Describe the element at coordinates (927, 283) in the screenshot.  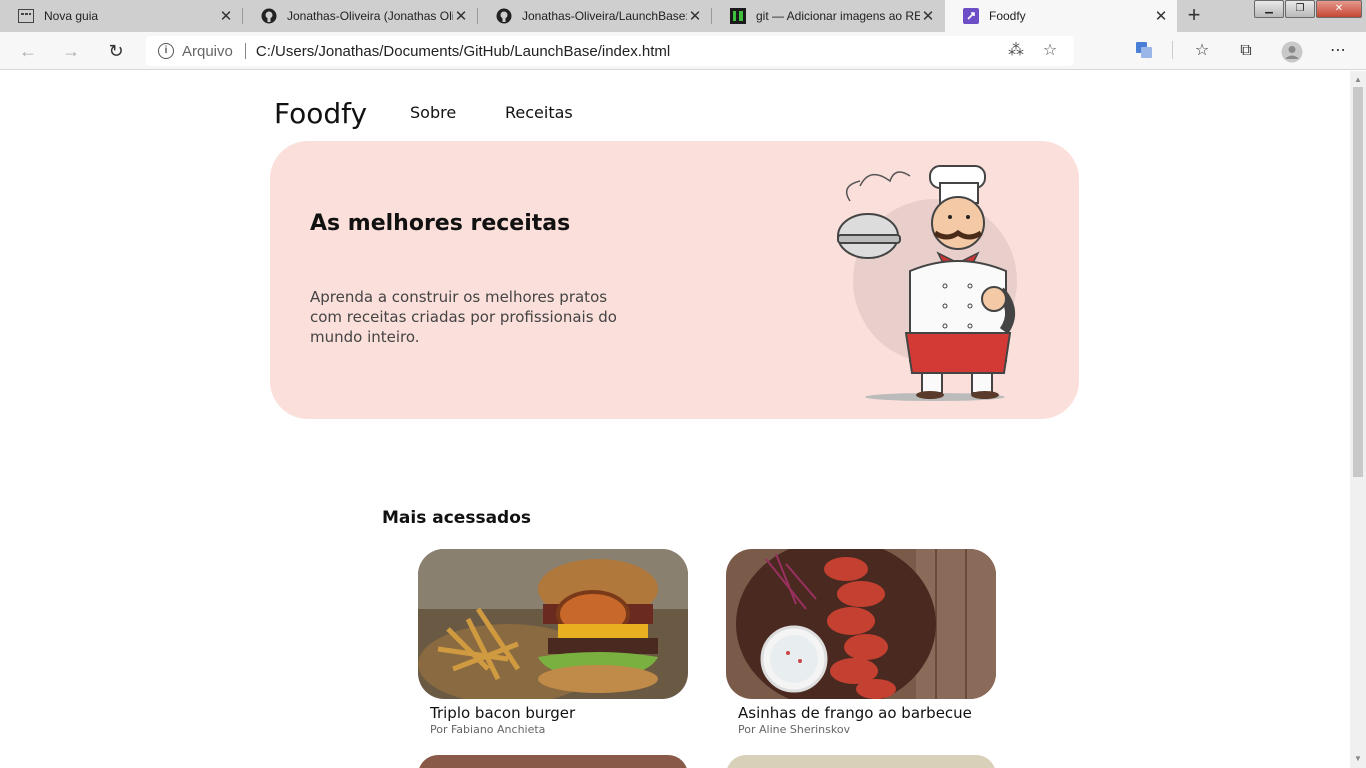
I see `chef-illustration` at that location.